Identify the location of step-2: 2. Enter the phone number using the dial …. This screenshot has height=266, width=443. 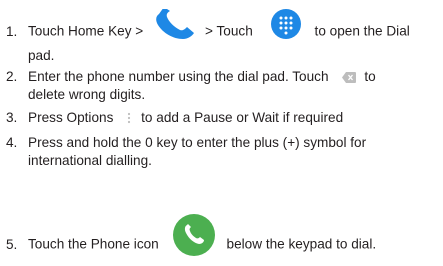
(222, 86).